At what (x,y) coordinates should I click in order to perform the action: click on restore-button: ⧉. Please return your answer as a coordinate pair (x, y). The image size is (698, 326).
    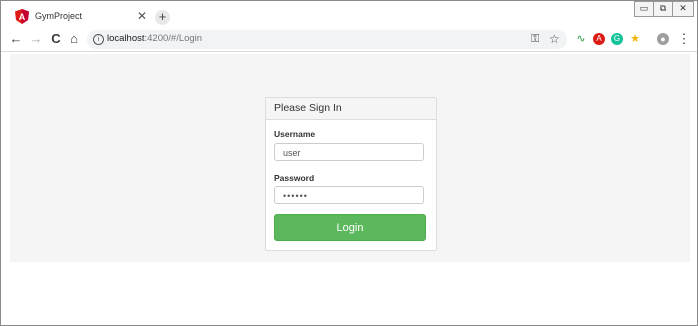
    Looking at the image, I should click on (663, 9).